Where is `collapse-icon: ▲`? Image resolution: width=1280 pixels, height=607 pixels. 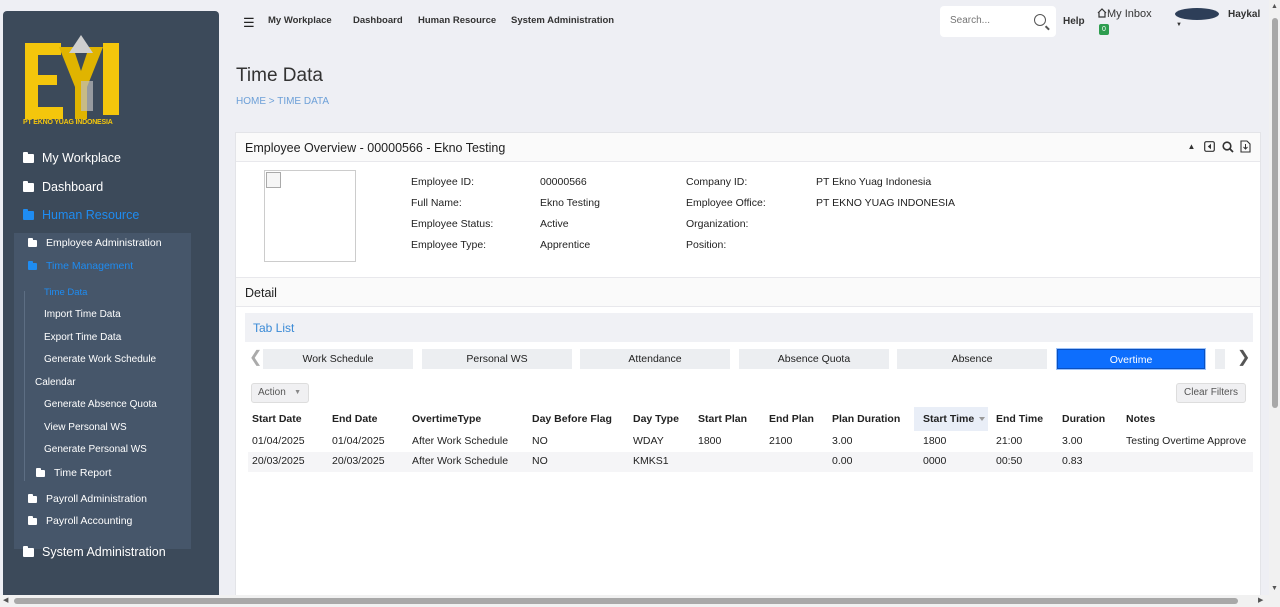 collapse-icon: ▲ is located at coordinates (1191, 146).